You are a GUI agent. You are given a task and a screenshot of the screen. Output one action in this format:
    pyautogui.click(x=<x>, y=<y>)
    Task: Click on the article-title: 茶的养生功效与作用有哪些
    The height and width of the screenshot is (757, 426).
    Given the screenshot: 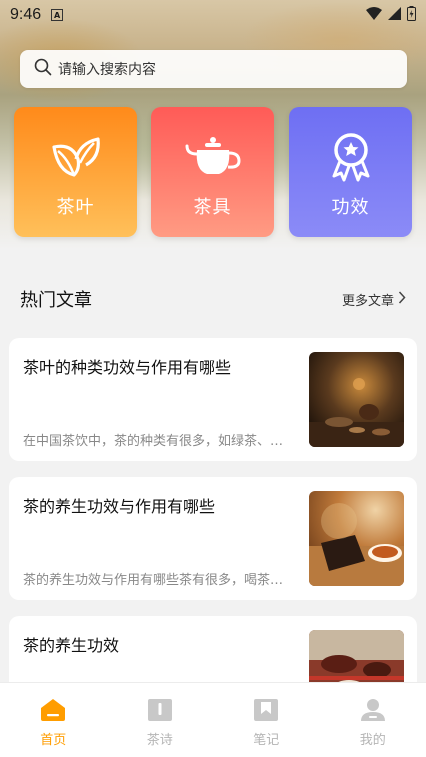 What is the action you would take?
    pyautogui.click(x=119, y=506)
    